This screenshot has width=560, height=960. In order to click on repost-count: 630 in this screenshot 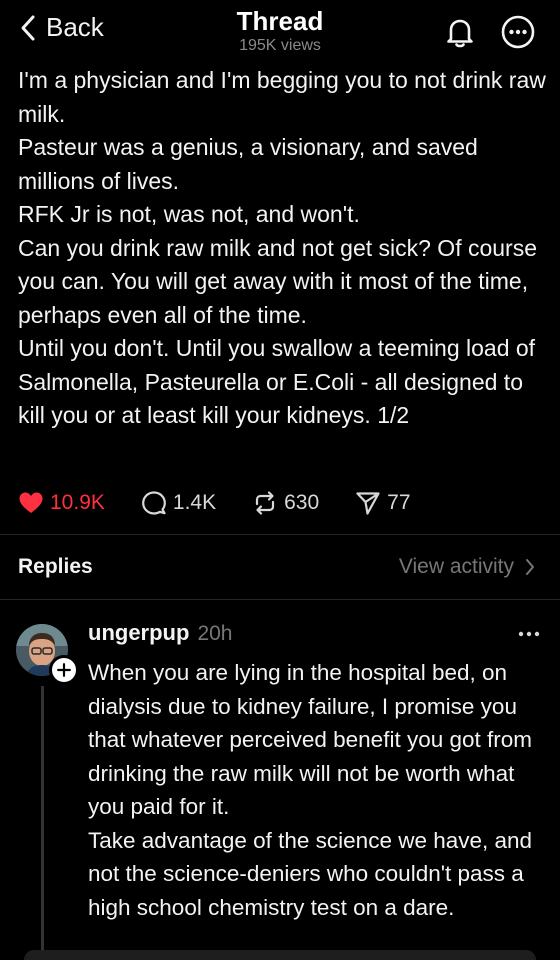, I will do `click(302, 502)`.